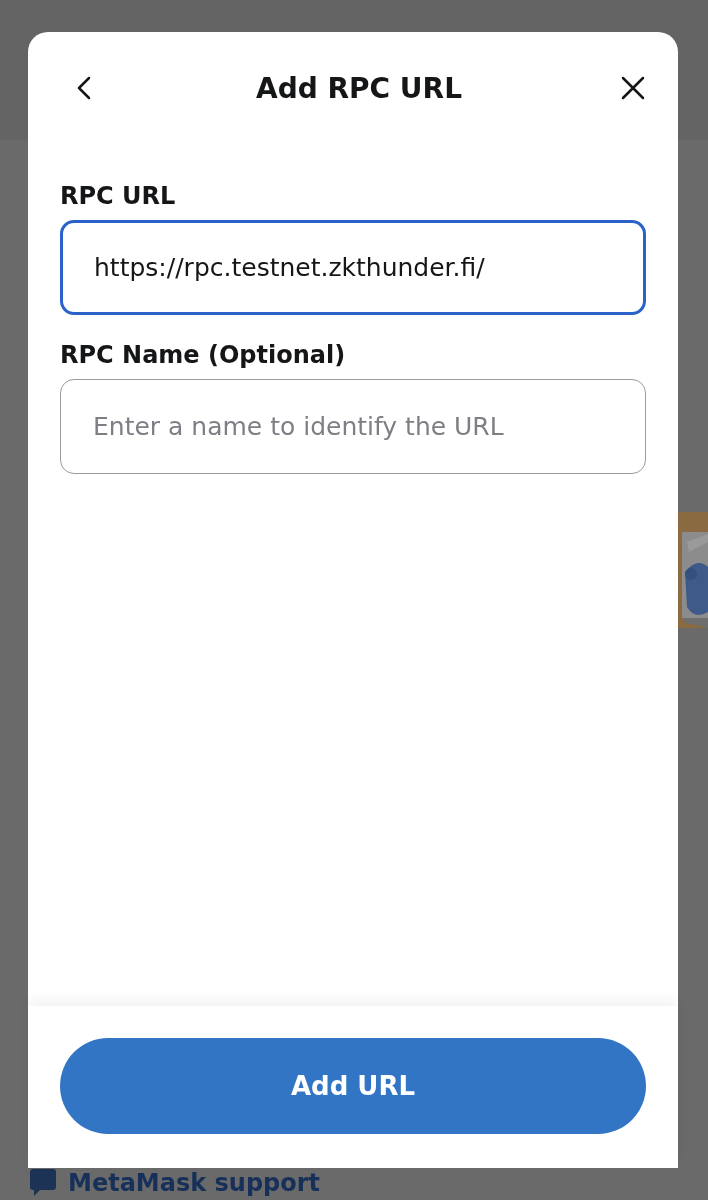 The image size is (708, 1200). Describe the element at coordinates (203, 355) in the screenshot. I see `field-label: RPC Name (Optional)` at that location.